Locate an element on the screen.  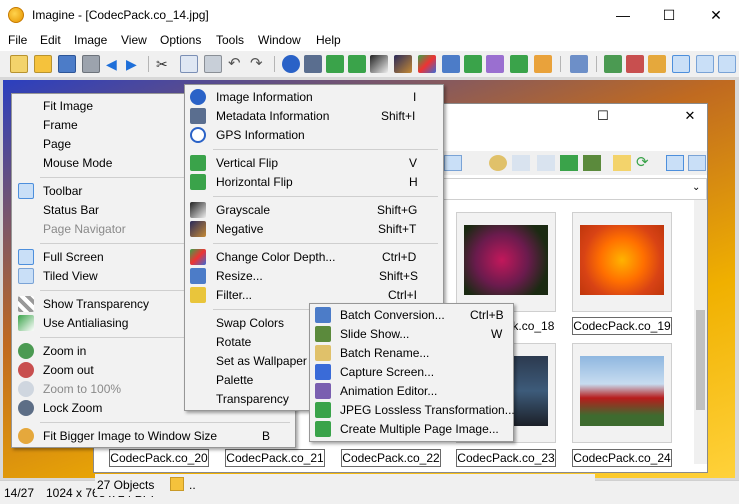
view-mode-icon is located at coordinates (681, 64).